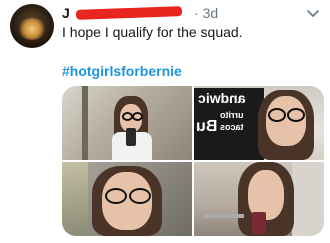 The height and width of the screenshot is (243, 330). What do you see at coordinates (210, 13) in the screenshot?
I see `timestamp-value: 3d` at bounding box center [210, 13].